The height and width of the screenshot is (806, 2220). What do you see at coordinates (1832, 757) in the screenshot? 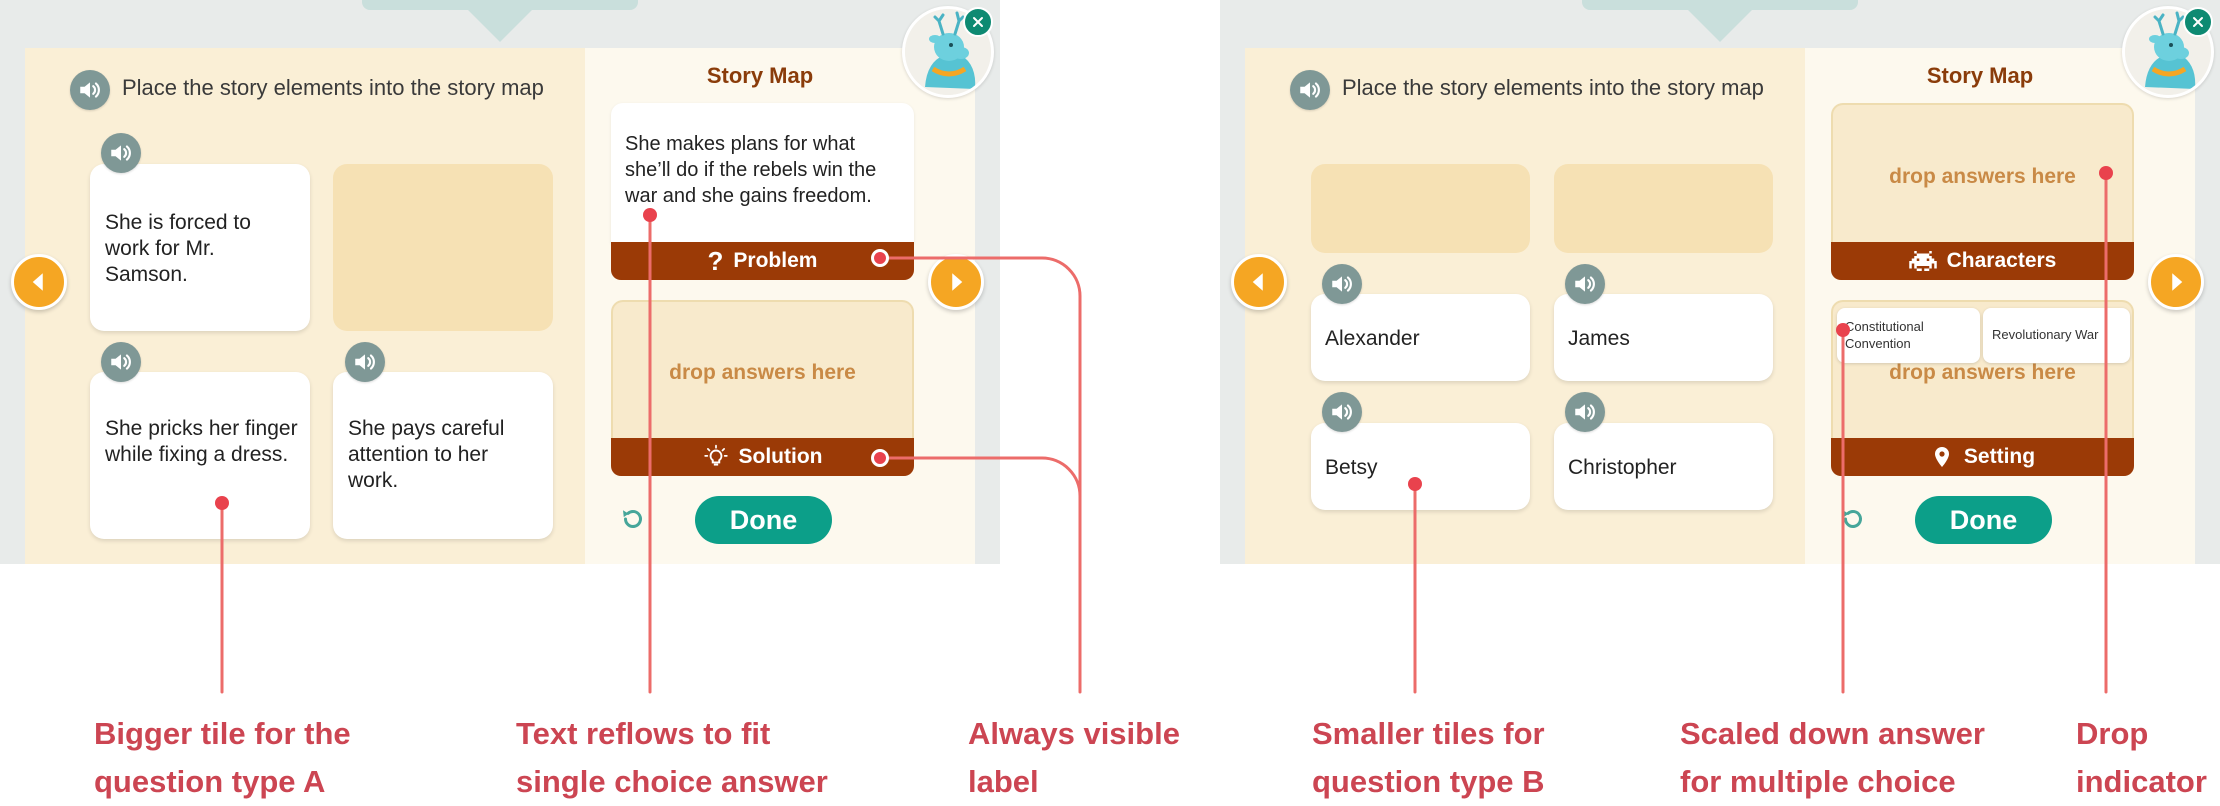
I see `annotation-label: Scaled down answer for multiple choice` at bounding box center [1832, 757].